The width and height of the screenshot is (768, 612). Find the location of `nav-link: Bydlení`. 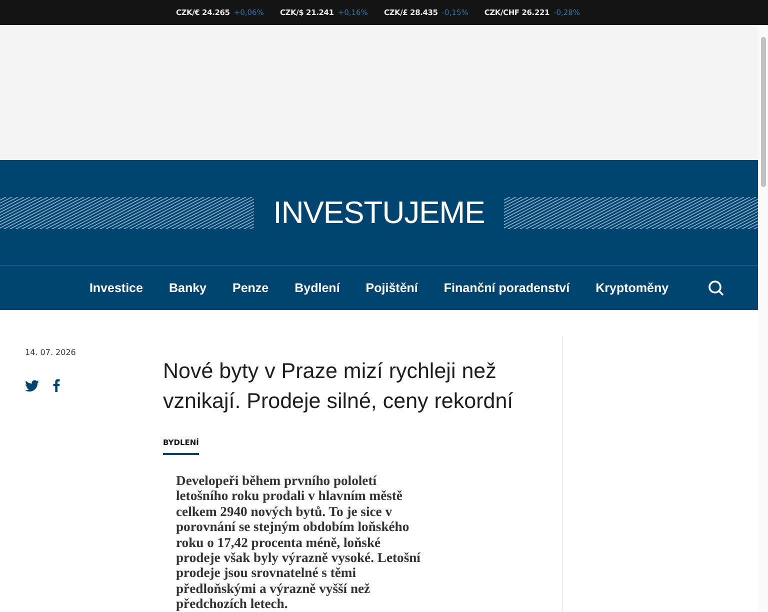

nav-link: Bydlení is located at coordinates (317, 288).